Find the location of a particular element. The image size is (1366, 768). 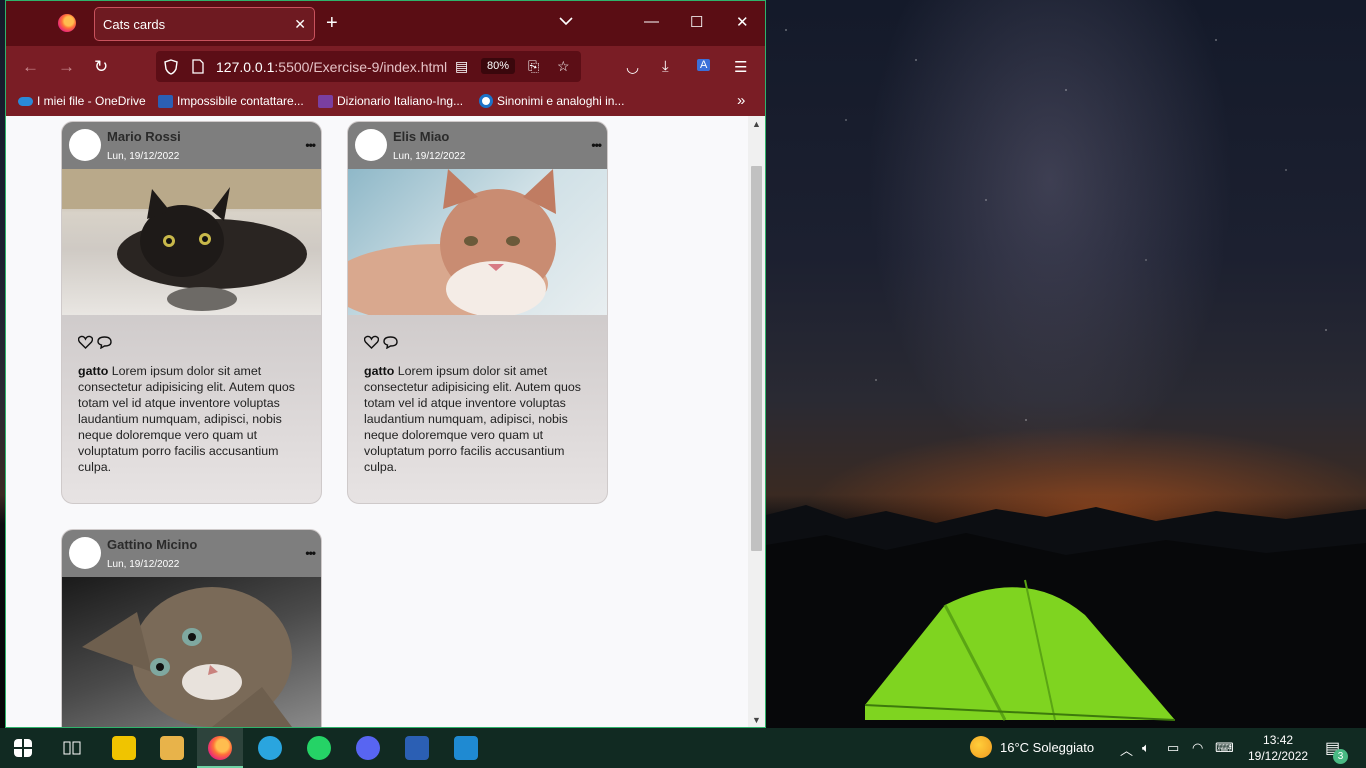

windows-start-icon is located at coordinates (23, 748).